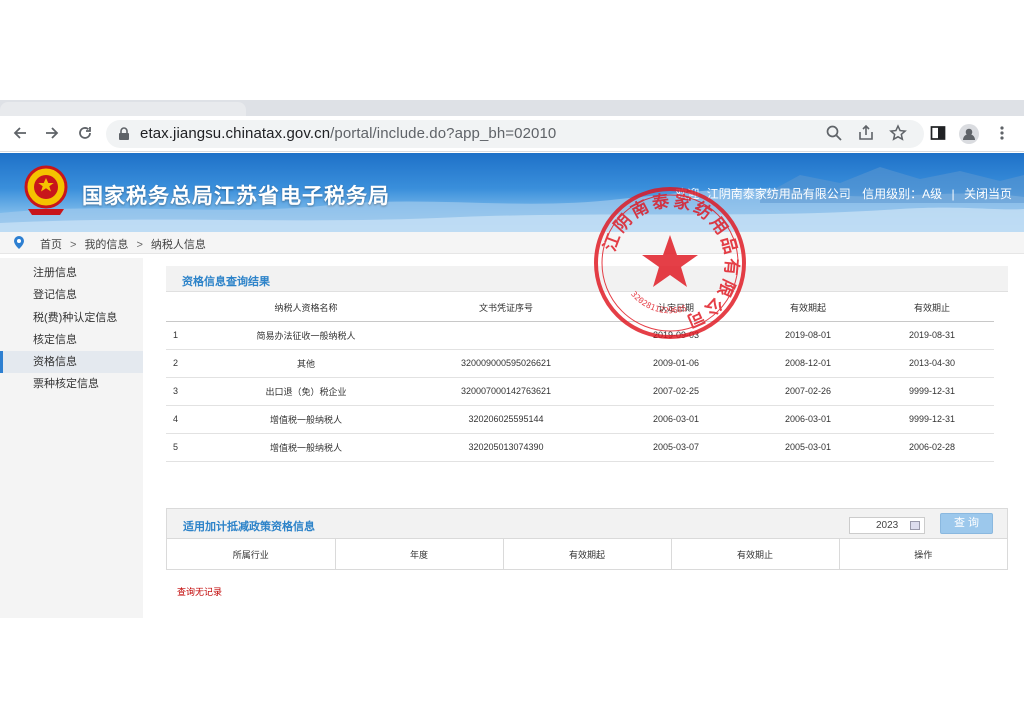 This screenshot has width=1024, height=723. Describe the element at coordinates (186, 308) in the screenshot. I see `column-header` at that location.